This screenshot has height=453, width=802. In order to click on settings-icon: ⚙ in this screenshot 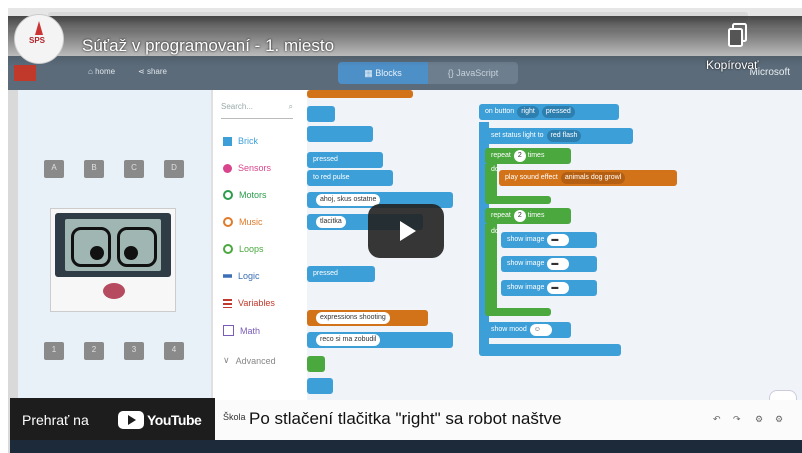, I will do `click(779, 419)`.